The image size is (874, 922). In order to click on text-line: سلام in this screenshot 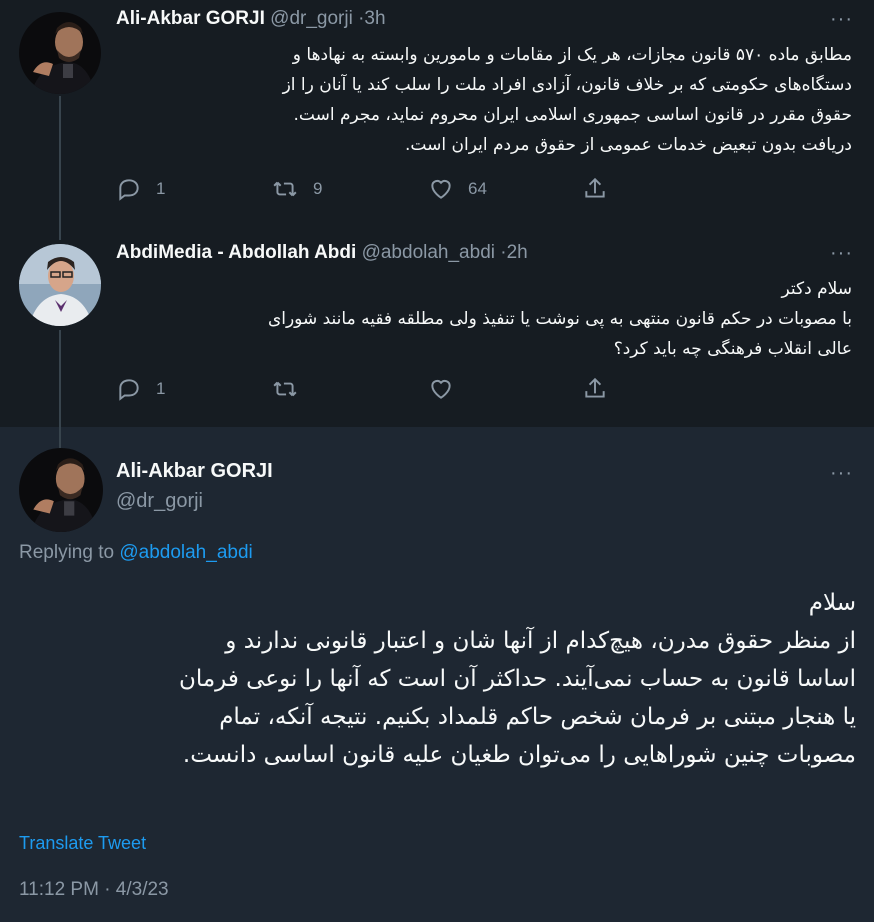, I will do `click(832, 603)`.